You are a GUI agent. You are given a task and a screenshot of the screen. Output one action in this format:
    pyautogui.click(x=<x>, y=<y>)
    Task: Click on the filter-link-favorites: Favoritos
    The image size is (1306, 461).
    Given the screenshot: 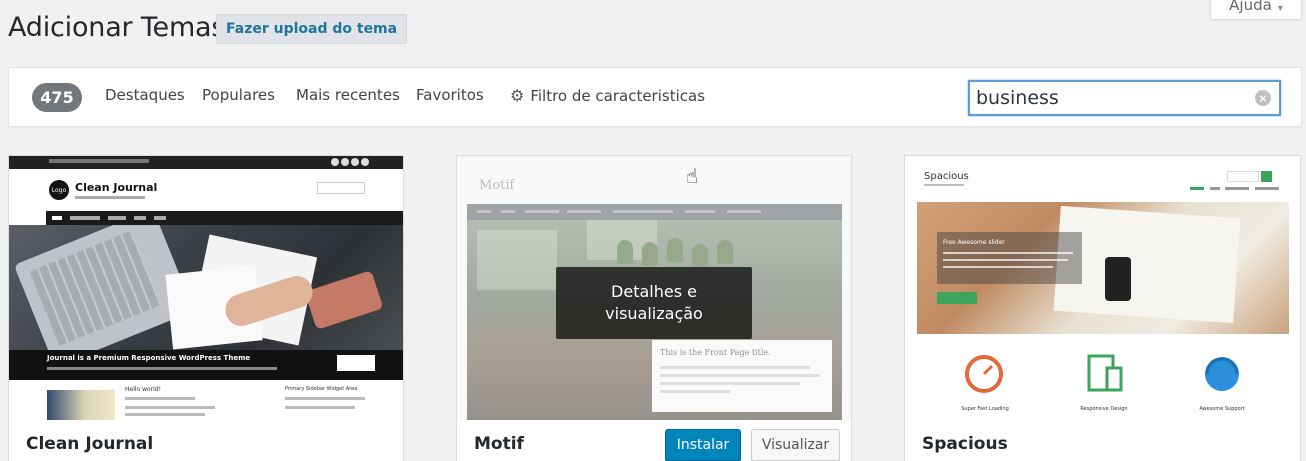 What is the action you would take?
    pyautogui.click(x=450, y=95)
    